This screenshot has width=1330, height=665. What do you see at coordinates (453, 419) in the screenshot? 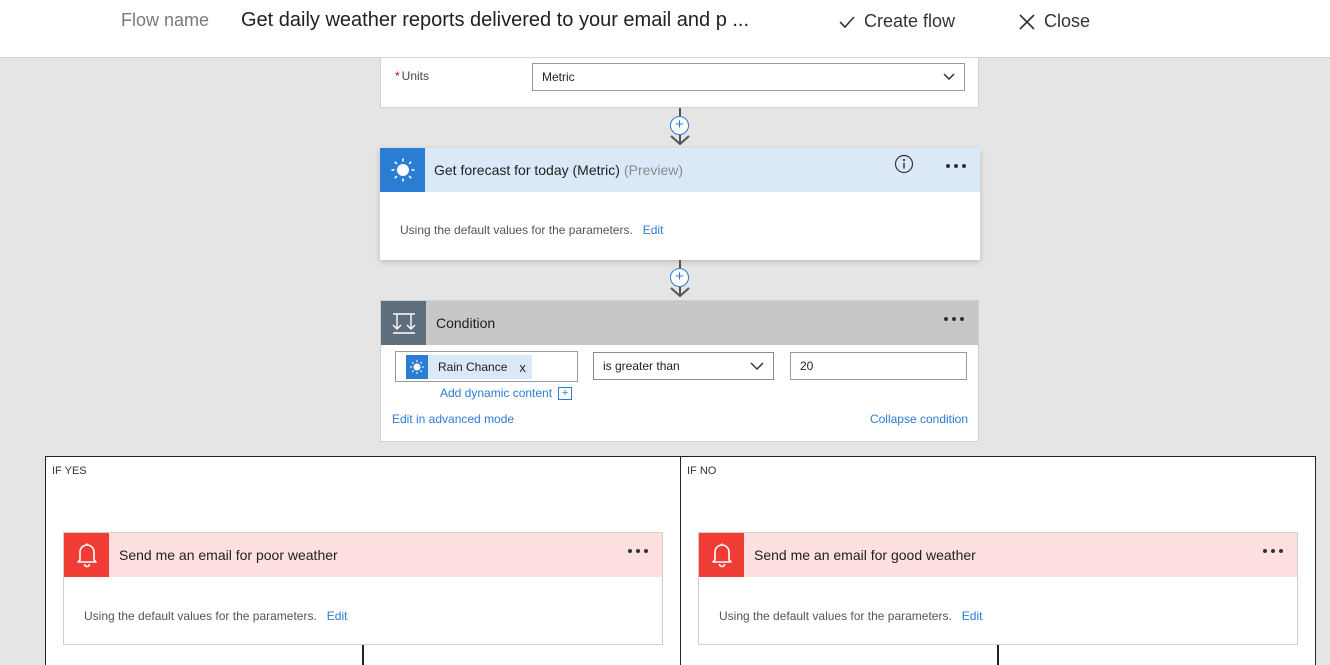
I see `edit-advanced-mode-link: Edit in advanced mode` at bounding box center [453, 419].